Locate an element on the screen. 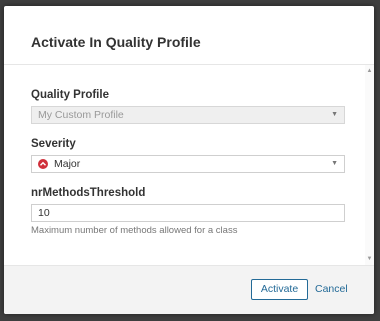 The height and width of the screenshot is (321, 380). quality-profile-label: Quality Profile is located at coordinates (70, 95).